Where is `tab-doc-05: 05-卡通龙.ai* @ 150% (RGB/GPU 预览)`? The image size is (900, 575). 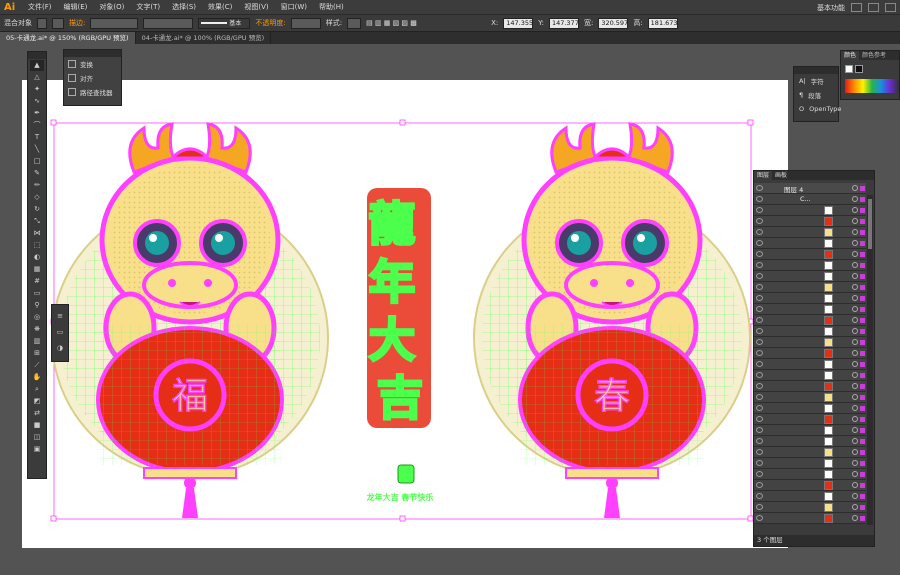 tab-doc-05: 05-卡通龙.ai* @ 150% (RGB/GPU 预览) is located at coordinates (68, 38).